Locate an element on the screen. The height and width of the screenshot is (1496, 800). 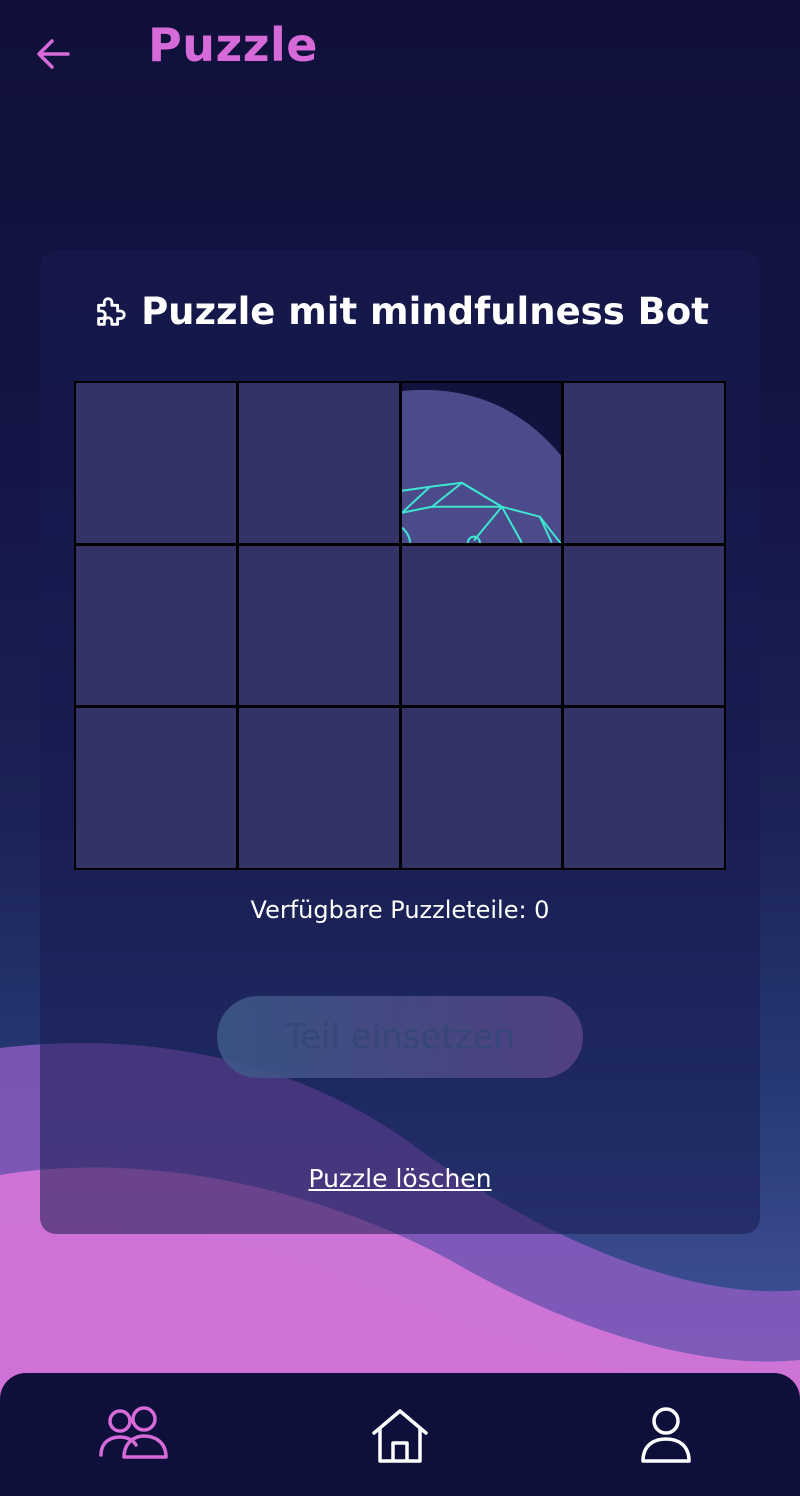
card-title-row: Puzzle mit mindfulness Bot is located at coordinates (400, 311).